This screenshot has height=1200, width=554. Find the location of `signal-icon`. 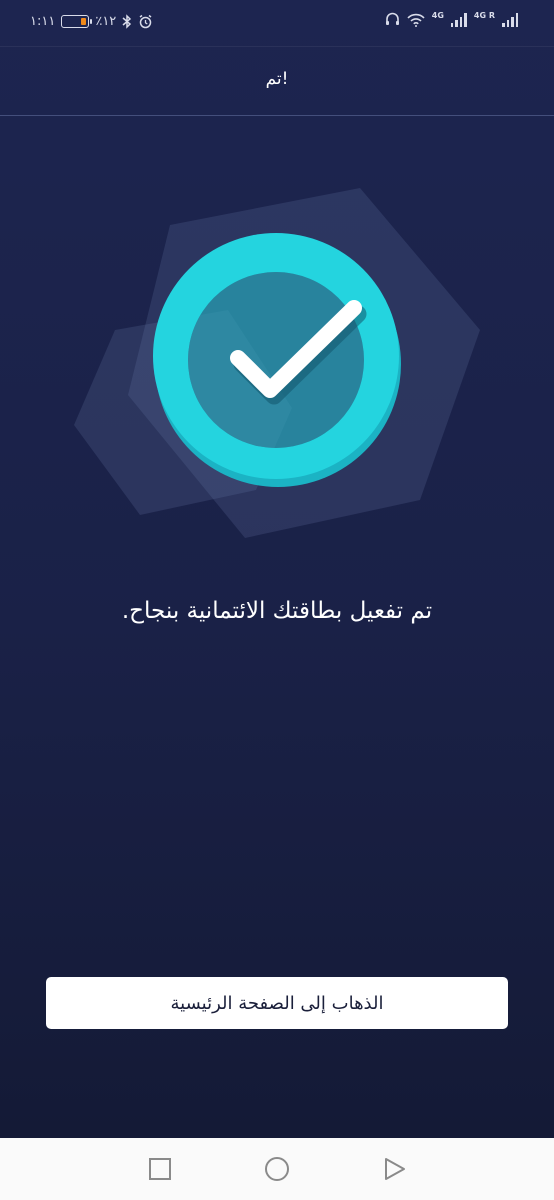

signal-icon is located at coordinates (458, 19).